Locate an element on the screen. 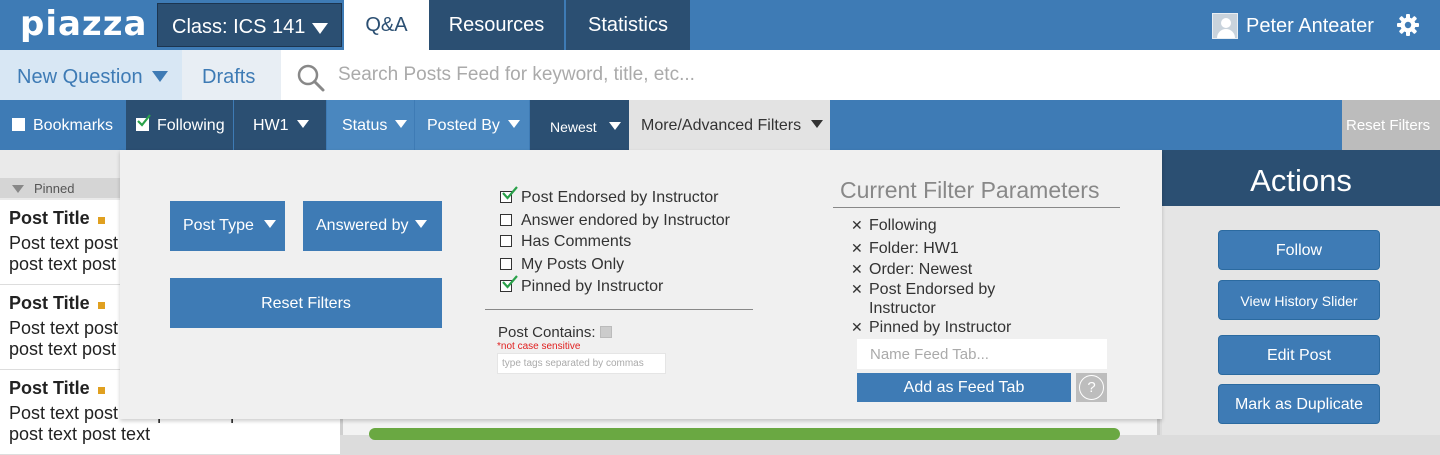 The height and width of the screenshot is (455, 1440). post-contains-label: Post Contains: is located at coordinates (555, 332).